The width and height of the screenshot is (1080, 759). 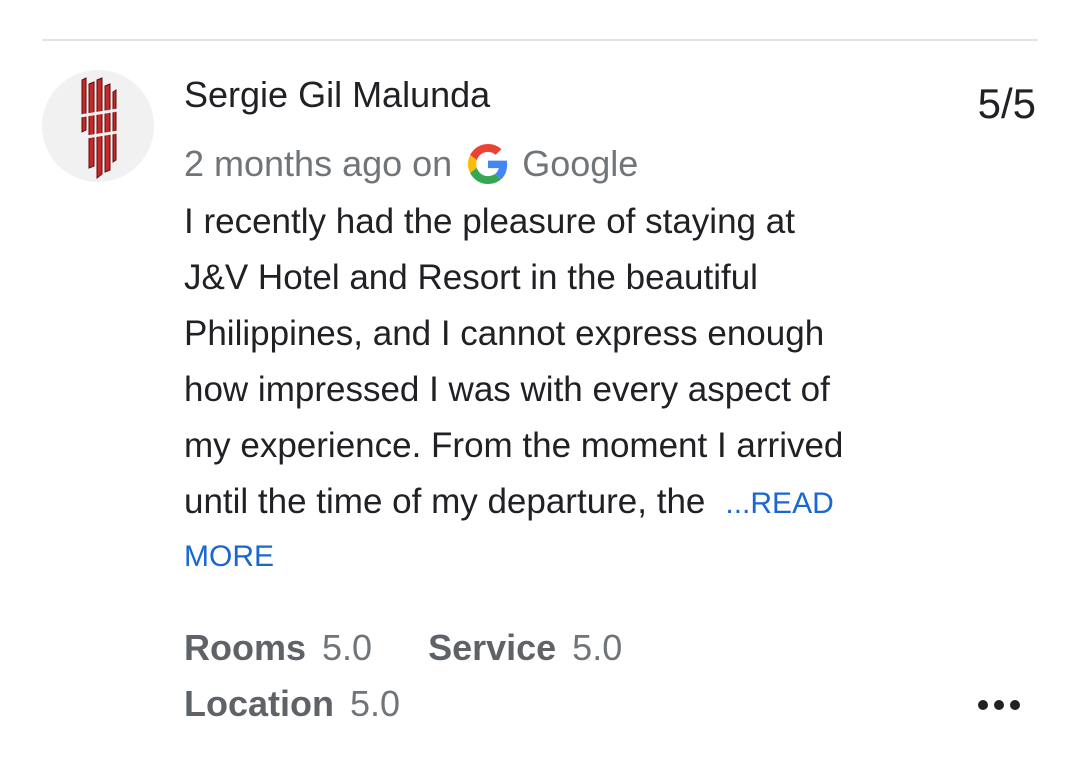 I want to click on top-divider, so click(x=540, y=40).